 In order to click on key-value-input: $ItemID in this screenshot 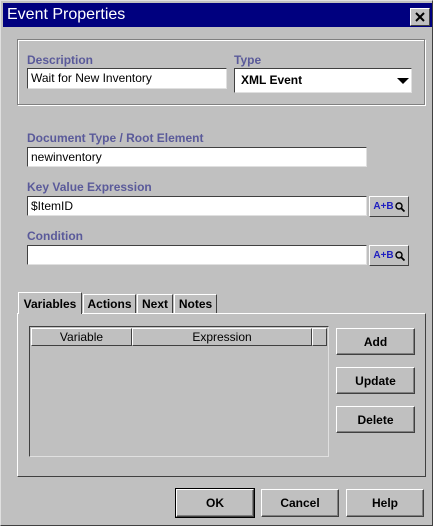, I will do `click(197, 206)`.